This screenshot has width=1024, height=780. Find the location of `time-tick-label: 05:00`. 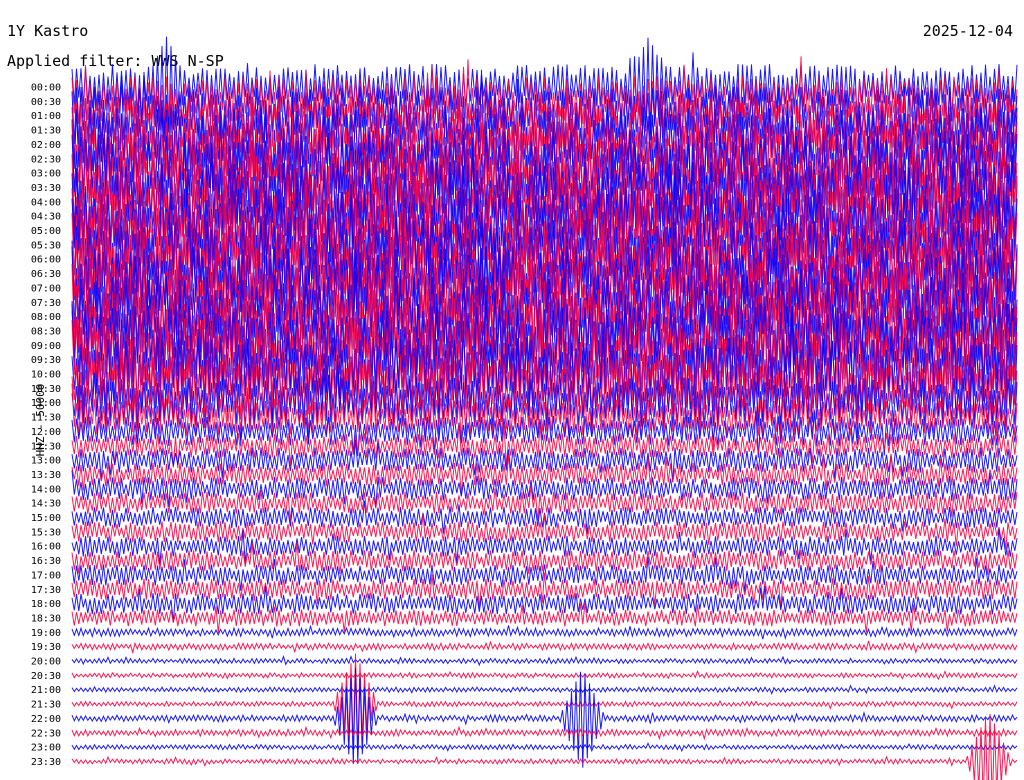

time-tick-label: 05:00 is located at coordinates (46, 231).